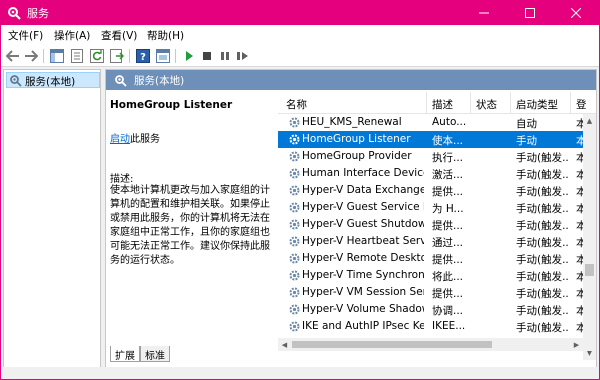 This screenshot has height=380, width=600. What do you see at coordinates (119, 35) in the screenshot?
I see `menu-view: 查看(V)` at bounding box center [119, 35].